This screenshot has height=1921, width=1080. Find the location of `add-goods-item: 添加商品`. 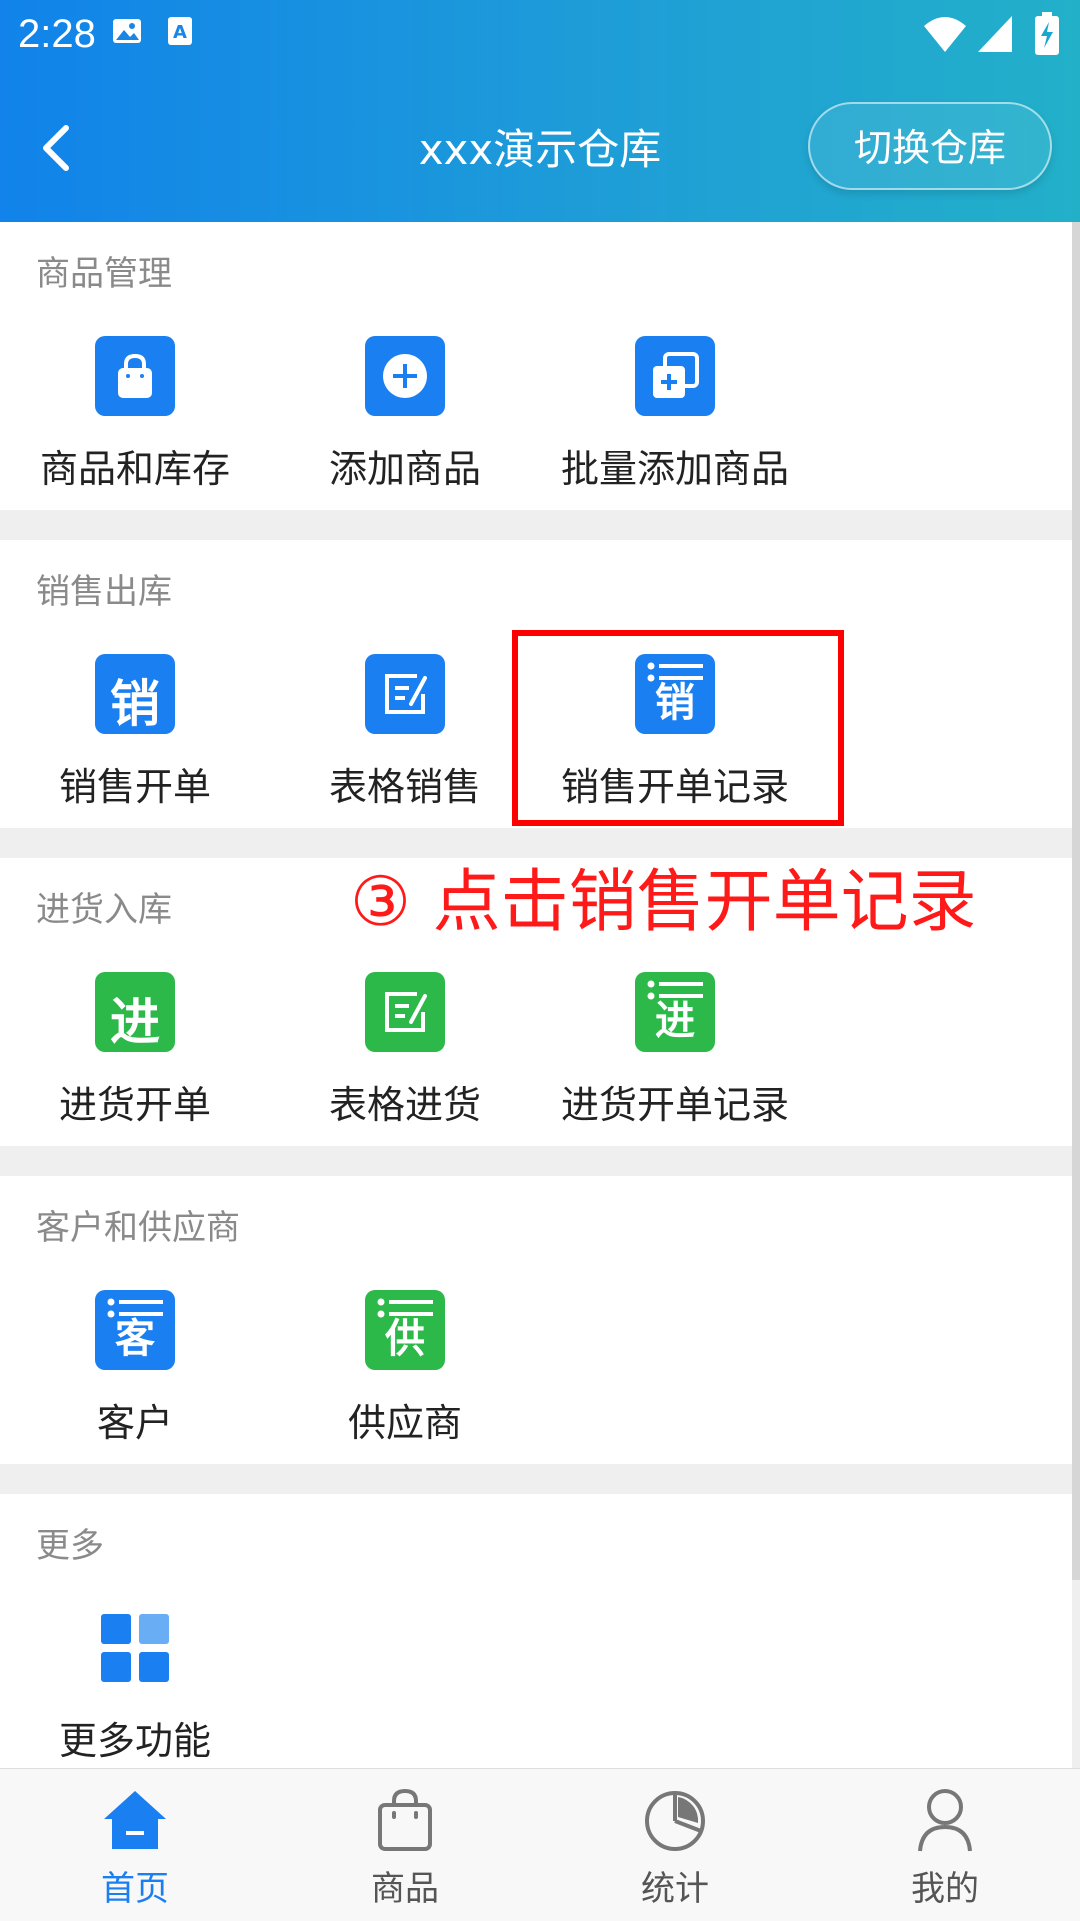

add-goods-item: 添加商品 is located at coordinates (405, 414).